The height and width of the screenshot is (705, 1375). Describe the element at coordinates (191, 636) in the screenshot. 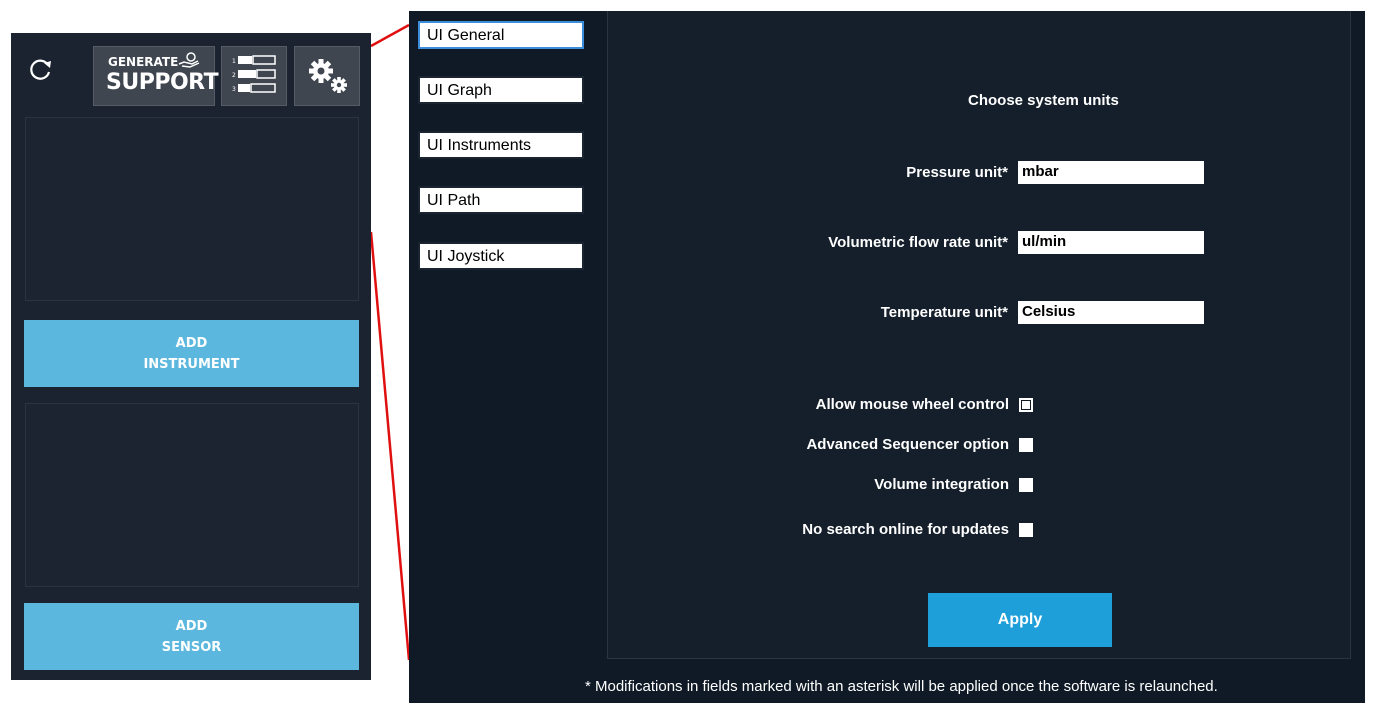

I see `add-sensor-button: ADD SENSOR` at that location.